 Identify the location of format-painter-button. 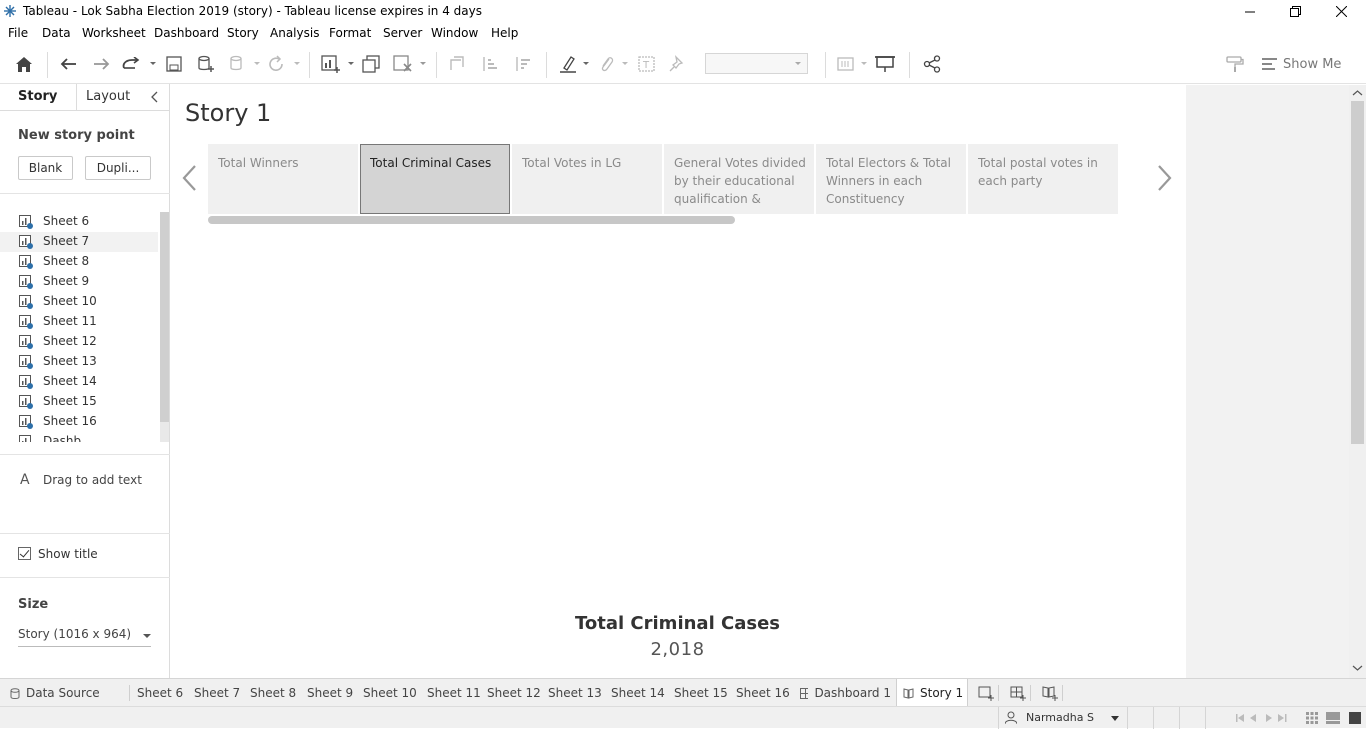
(1235, 64).